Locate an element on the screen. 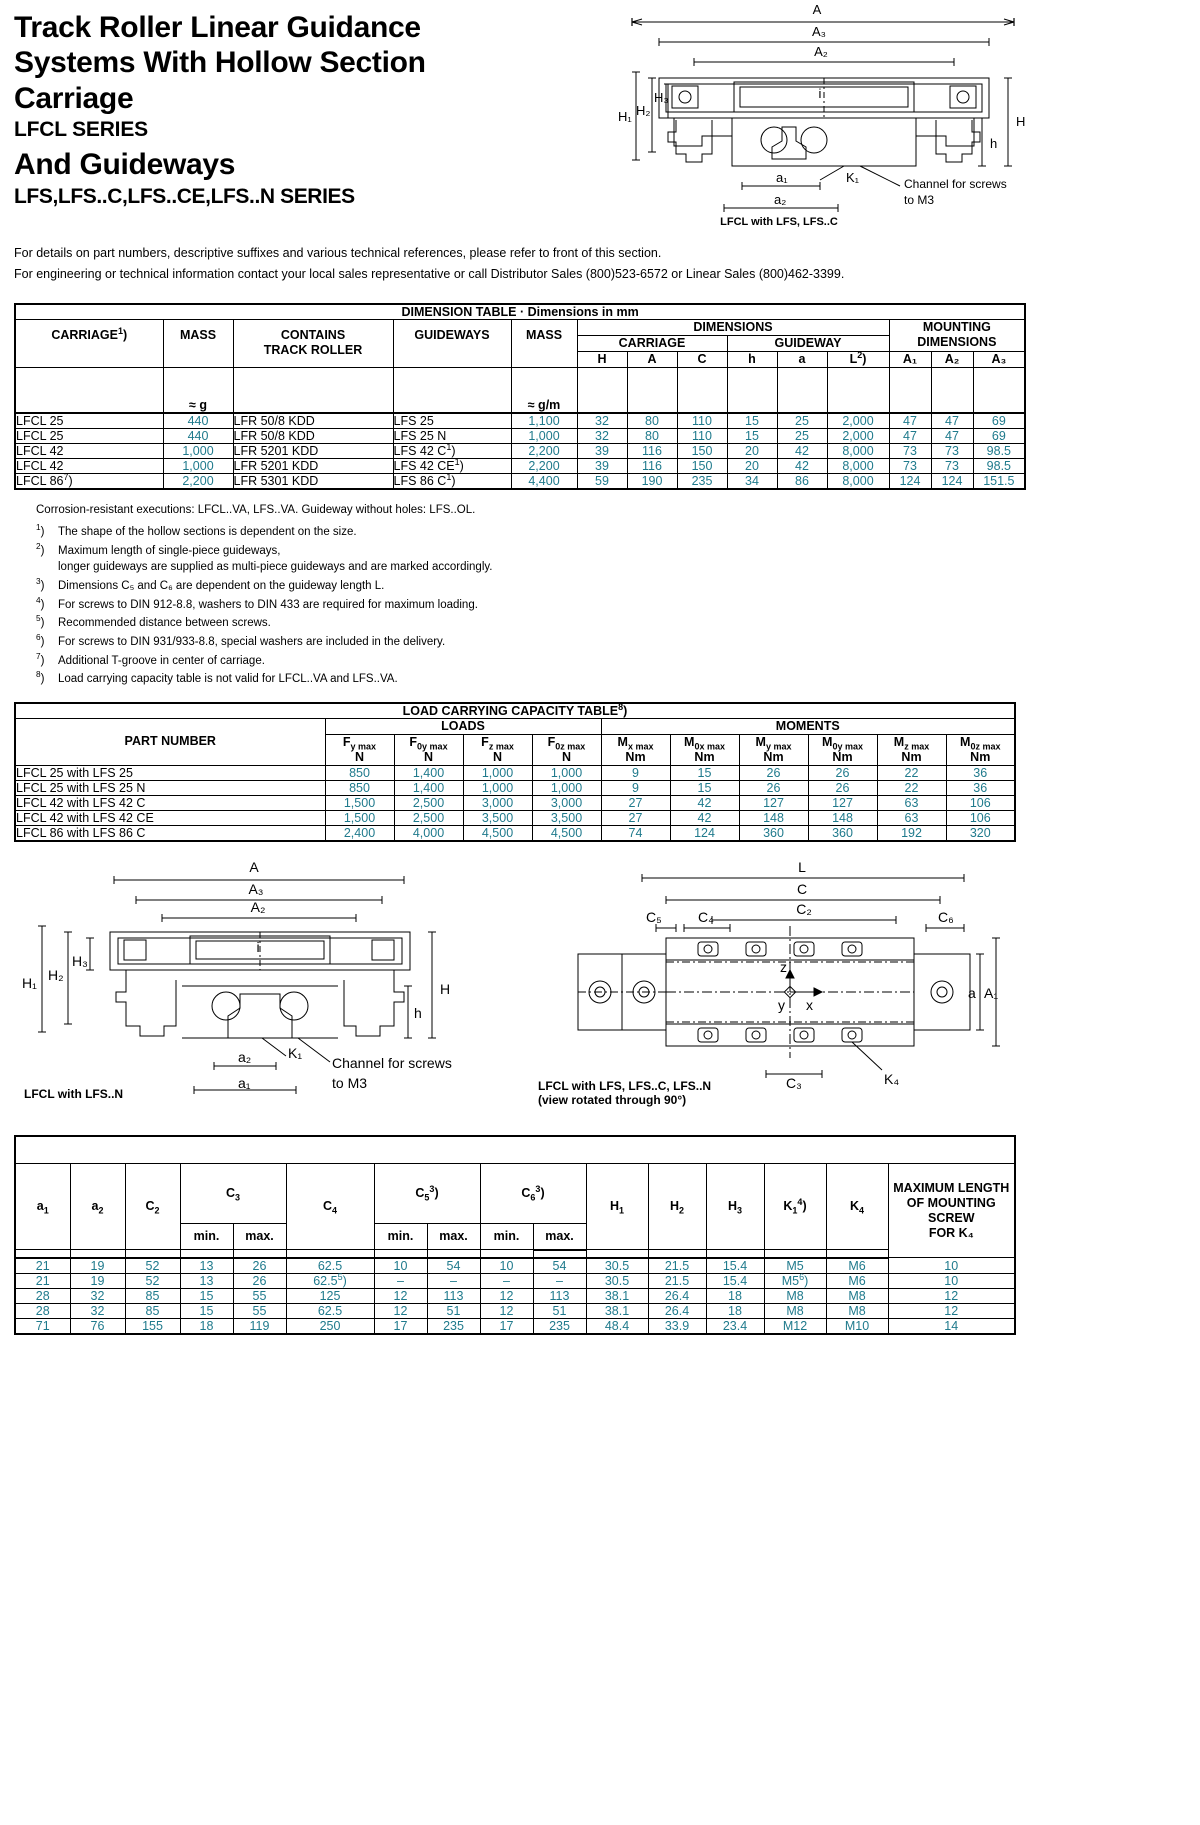 The height and width of the screenshot is (1825, 1200). bcol-C6: C63) is located at coordinates (533, 1194).